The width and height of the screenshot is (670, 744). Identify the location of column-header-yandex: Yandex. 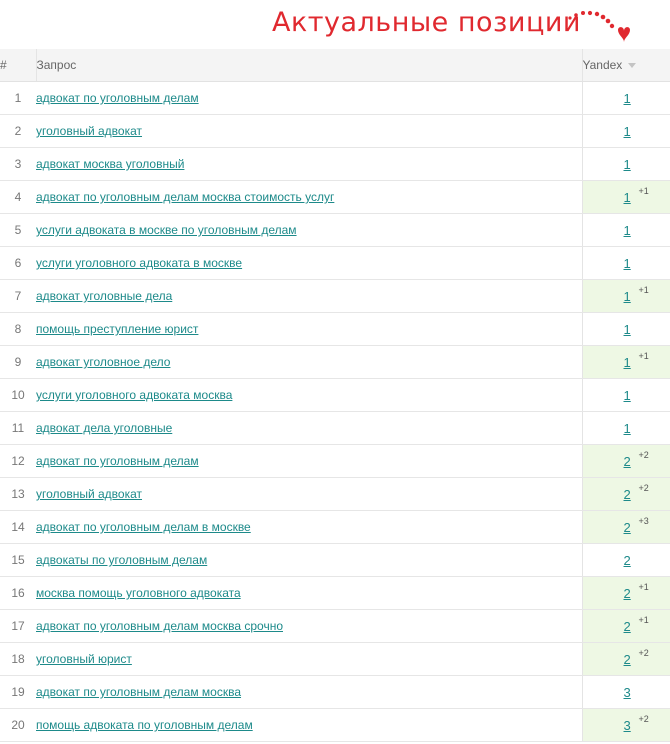
(625, 65).